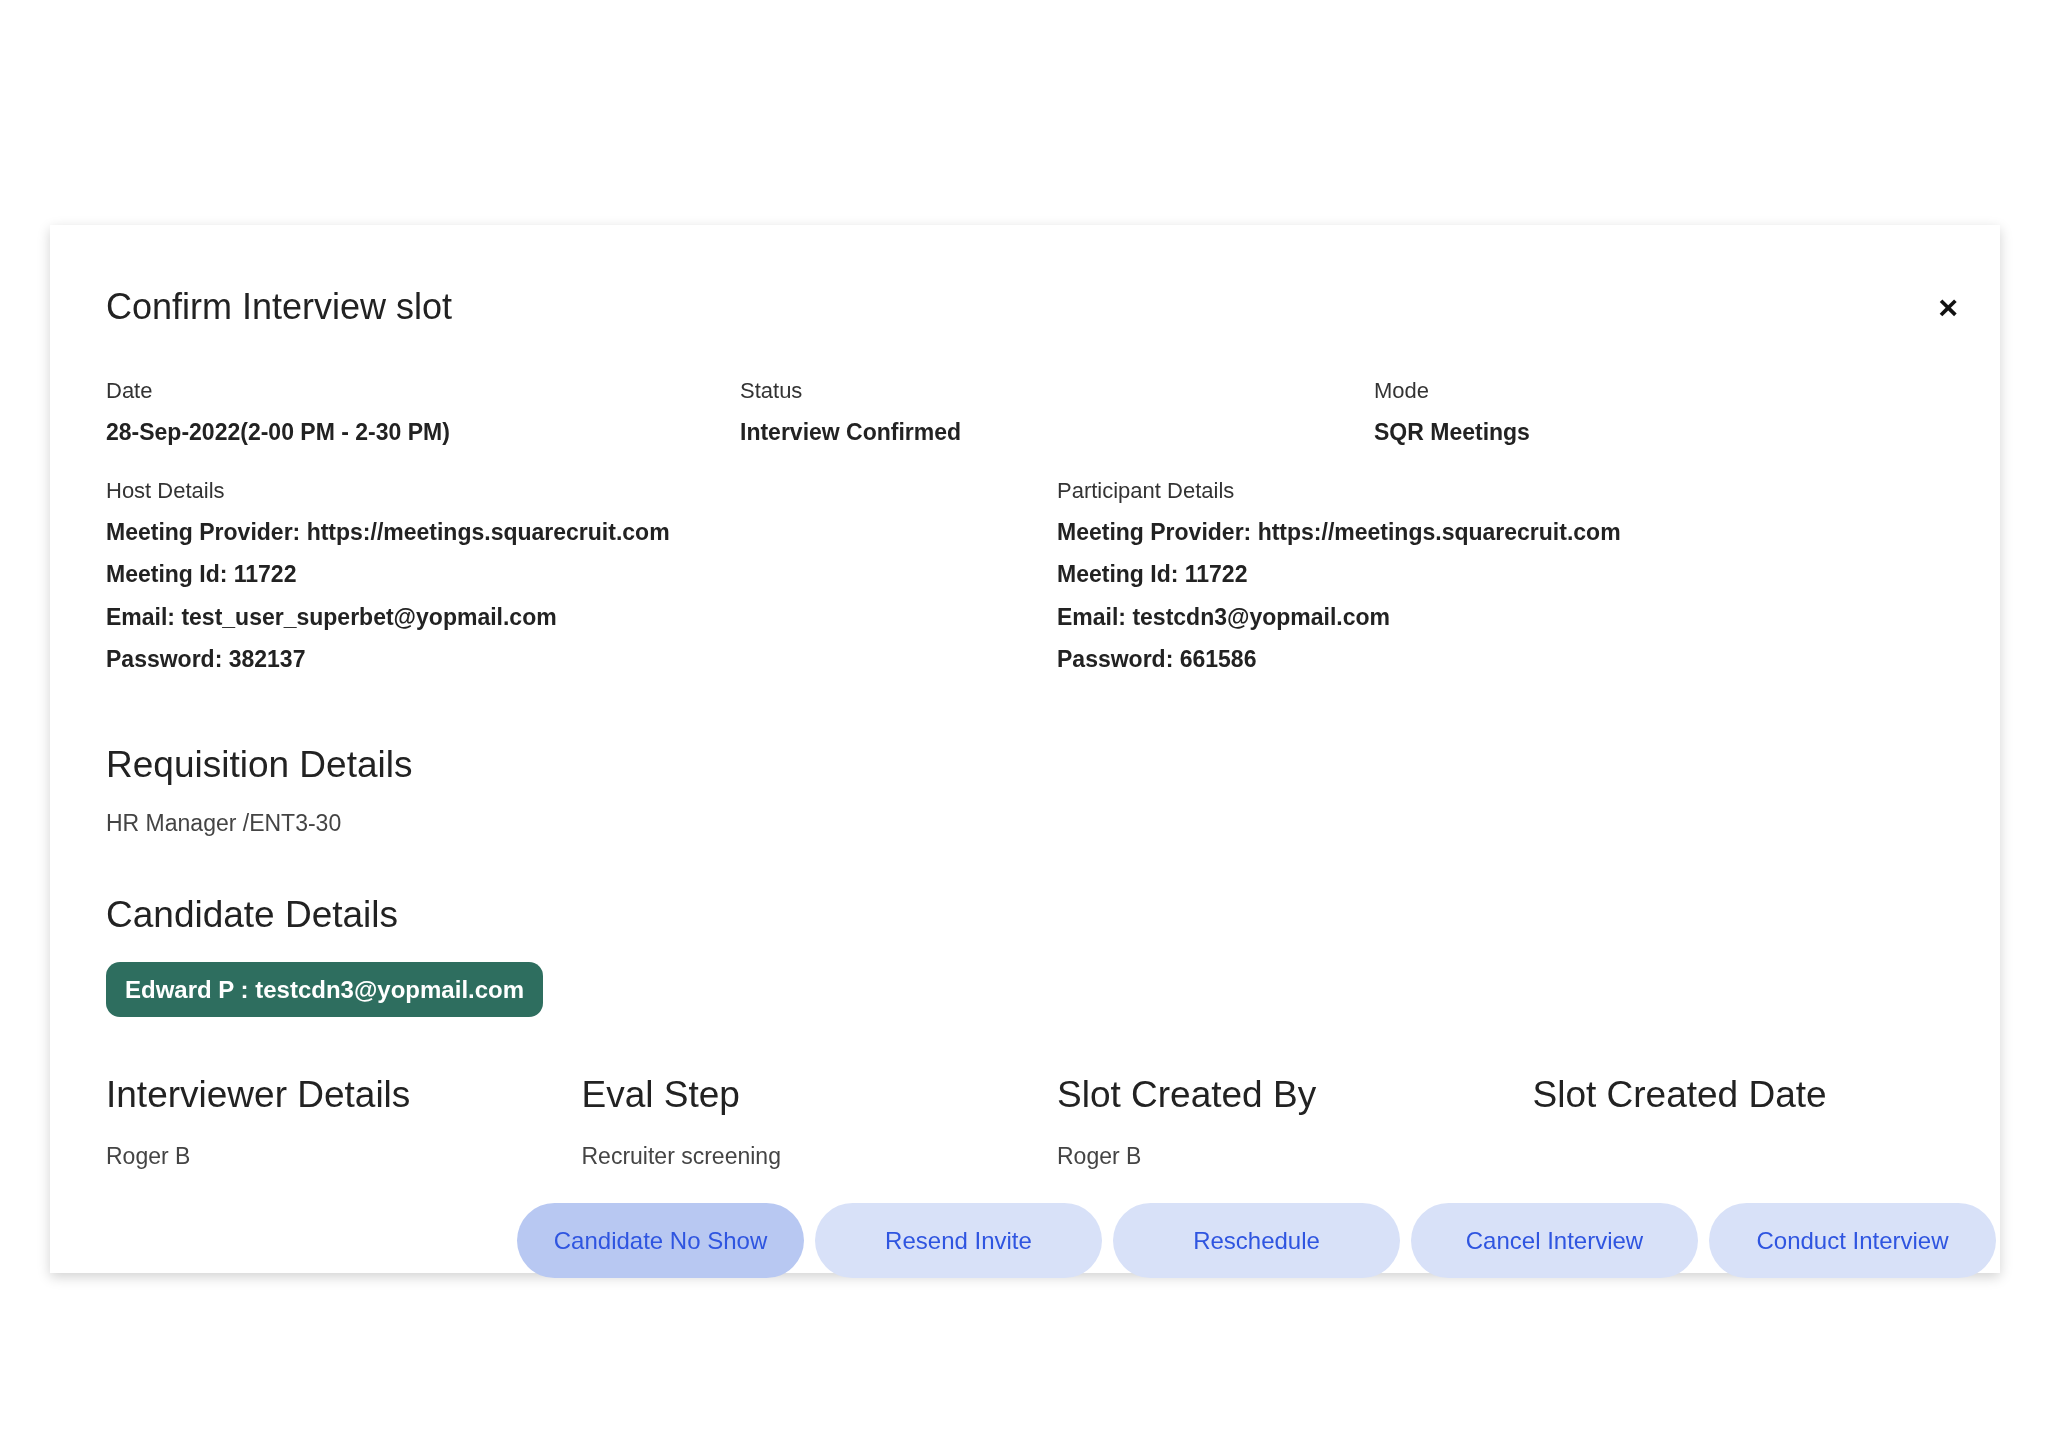  Describe the element at coordinates (1554, 1240) in the screenshot. I see `action-button: Cancel Interview` at that location.